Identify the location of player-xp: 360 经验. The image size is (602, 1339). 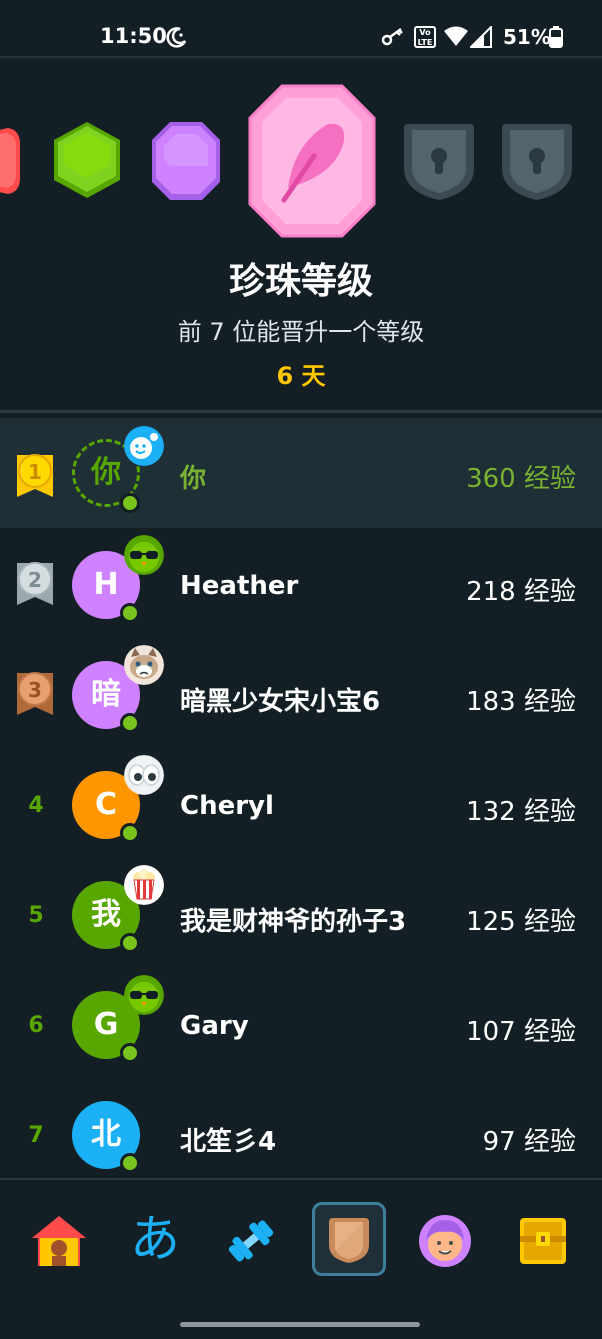
(521, 479).